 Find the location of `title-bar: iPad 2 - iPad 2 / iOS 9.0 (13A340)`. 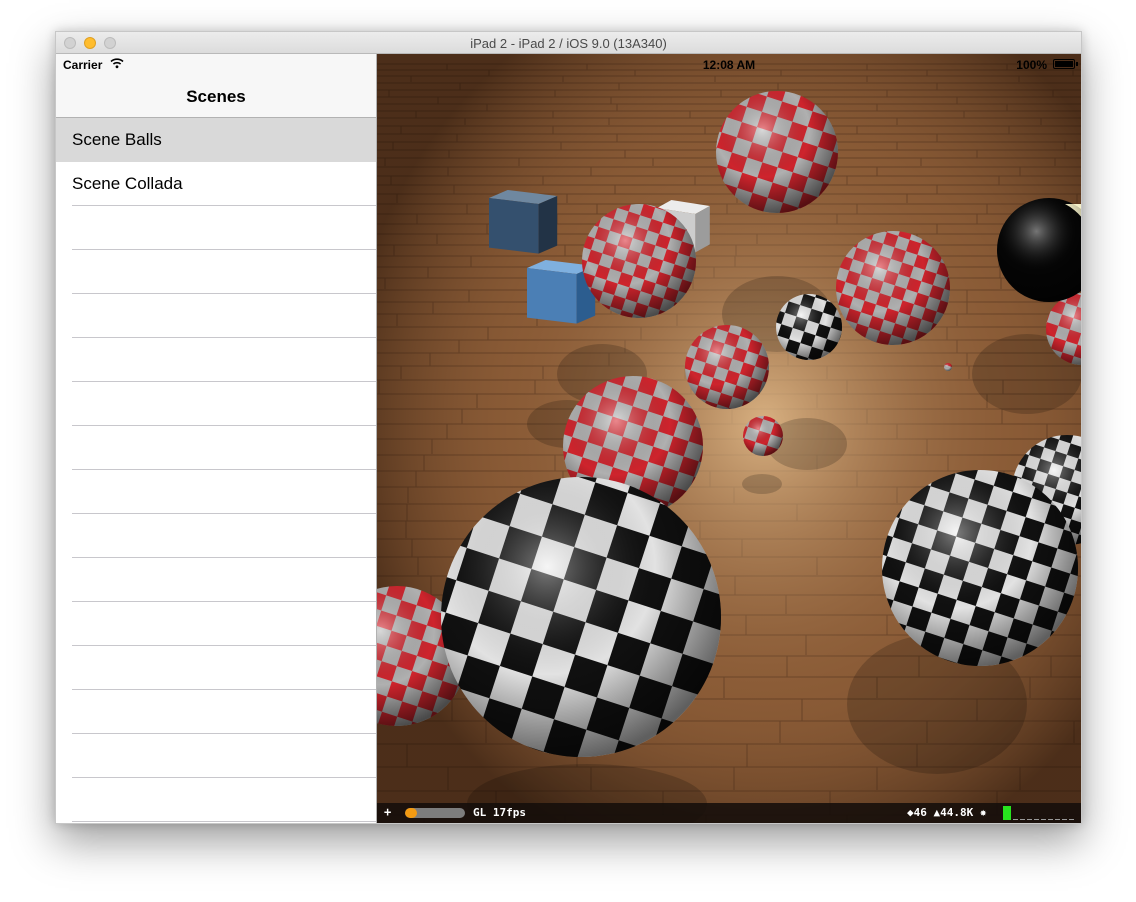

title-bar: iPad 2 - iPad 2 / iOS 9.0 (13A340) is located at coordinates (568, 43).